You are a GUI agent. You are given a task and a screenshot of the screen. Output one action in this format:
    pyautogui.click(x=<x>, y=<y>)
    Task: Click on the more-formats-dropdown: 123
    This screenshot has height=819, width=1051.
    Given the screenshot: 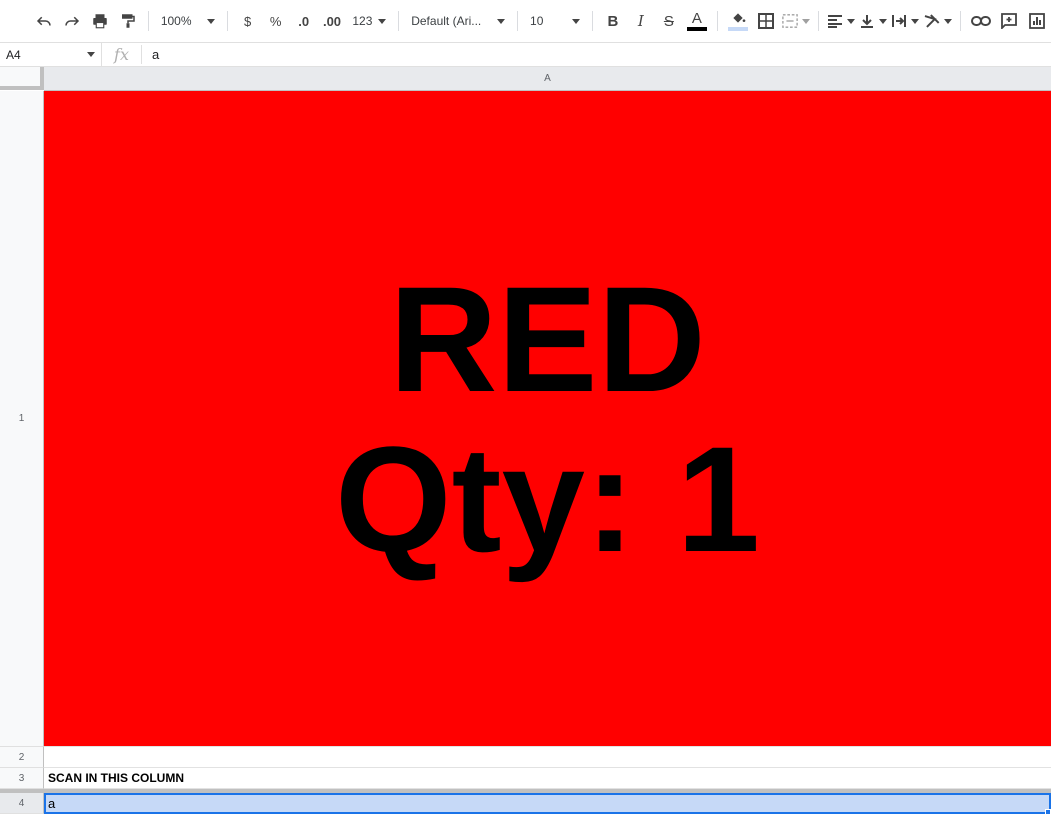 What is the action you would take?
    pyautogui.click(x=369, y=21)
    